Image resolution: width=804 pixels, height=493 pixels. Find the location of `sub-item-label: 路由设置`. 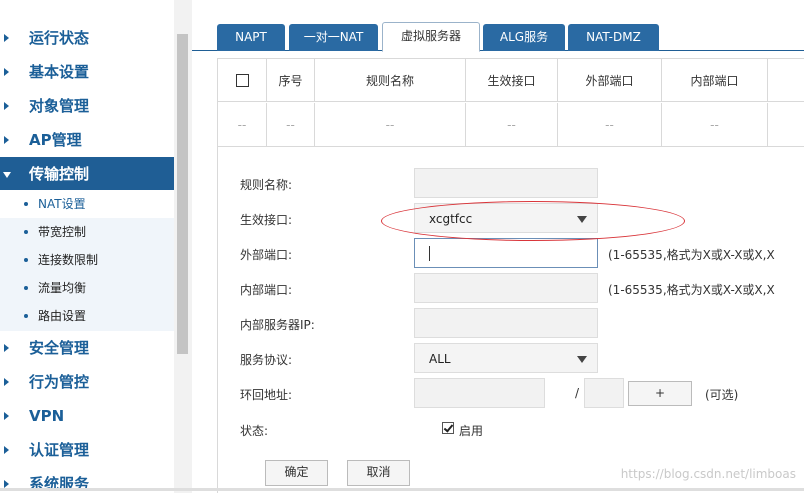

sub-item-label: 路由设置 is located at coordinates (62, 316).